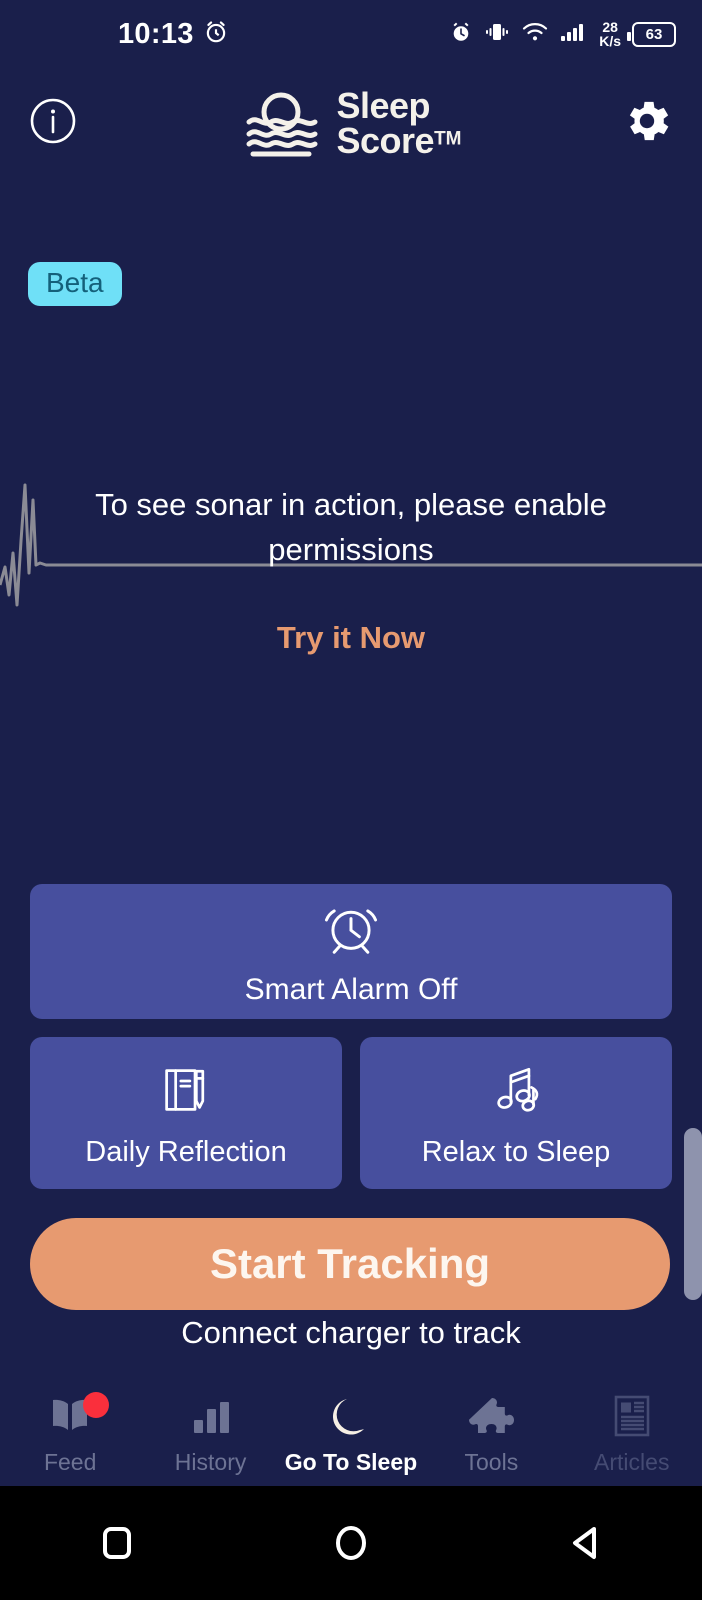  I want to click on app-header: Sleep ScoreTM Beta, so click(351, 193).